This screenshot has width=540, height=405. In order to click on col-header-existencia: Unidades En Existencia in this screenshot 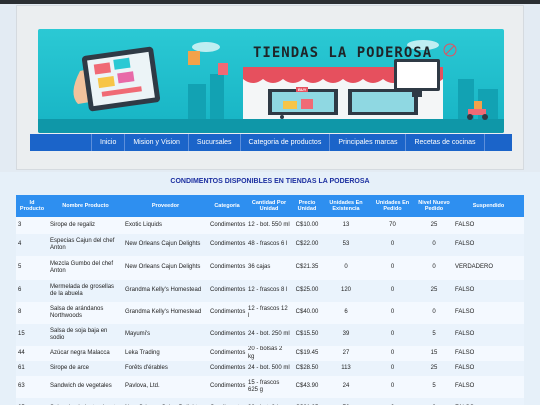, I will do `click(346, 206)`.